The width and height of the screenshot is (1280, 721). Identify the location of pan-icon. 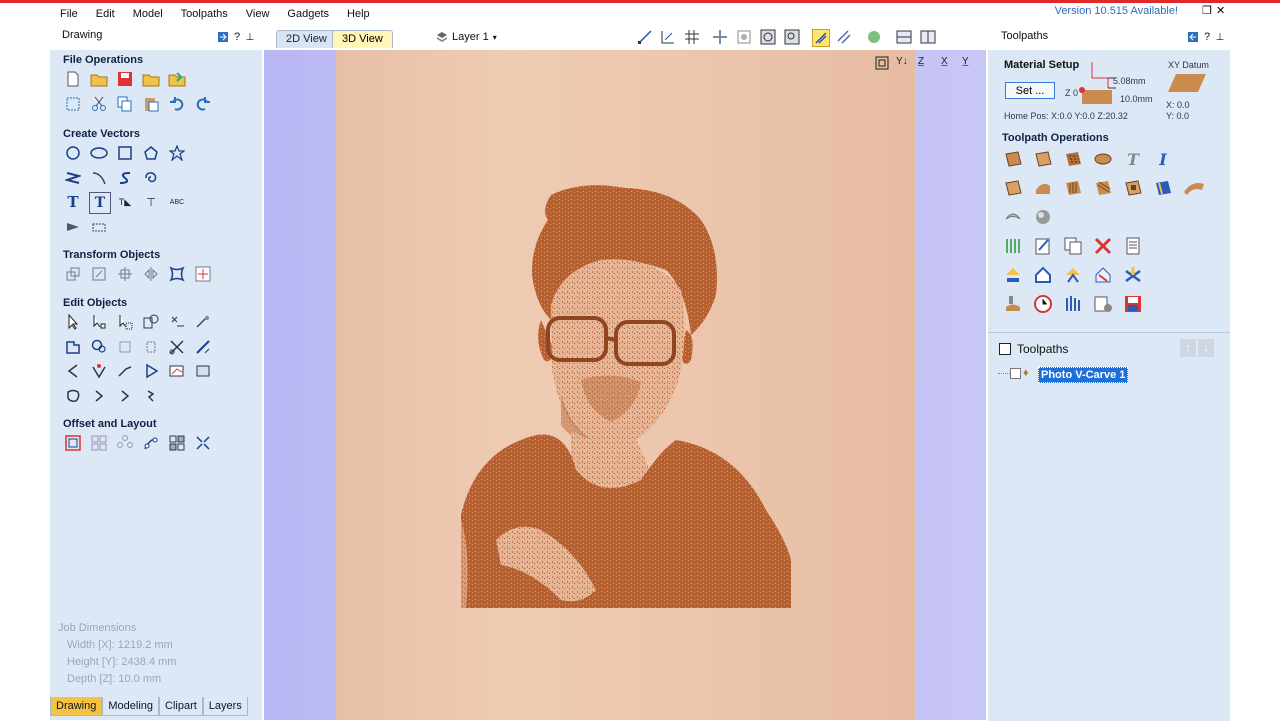
(720, 37).